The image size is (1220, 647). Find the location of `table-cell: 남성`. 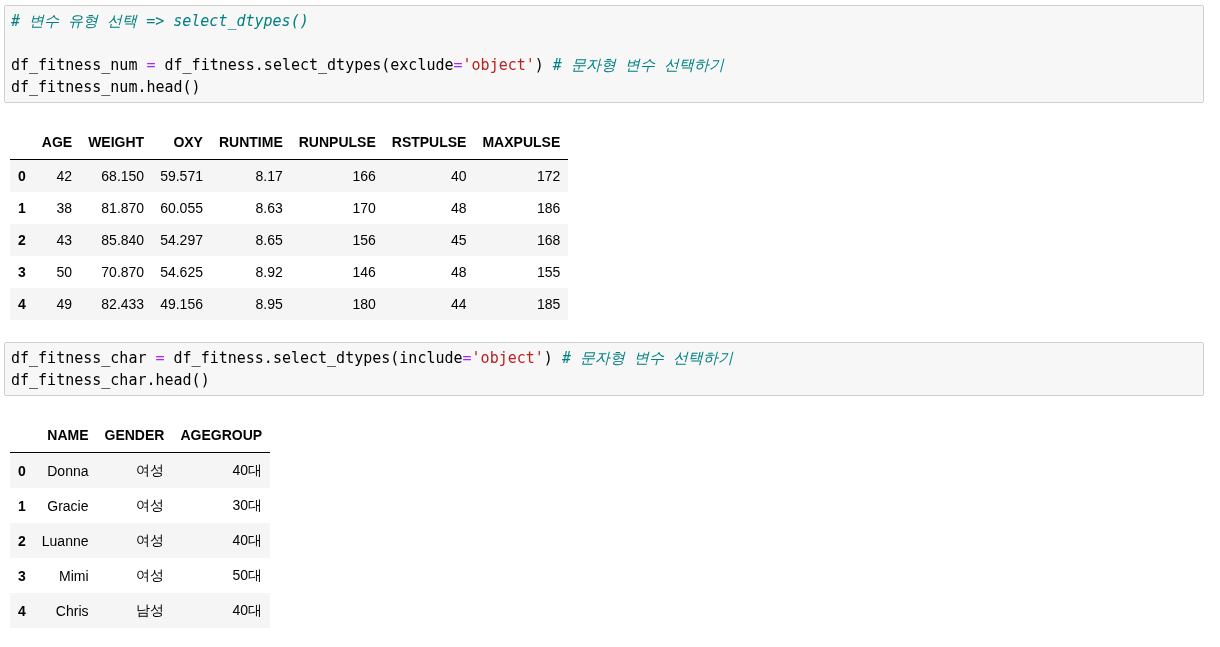

table-cell: 남성 is located at coordinates (134, 610).